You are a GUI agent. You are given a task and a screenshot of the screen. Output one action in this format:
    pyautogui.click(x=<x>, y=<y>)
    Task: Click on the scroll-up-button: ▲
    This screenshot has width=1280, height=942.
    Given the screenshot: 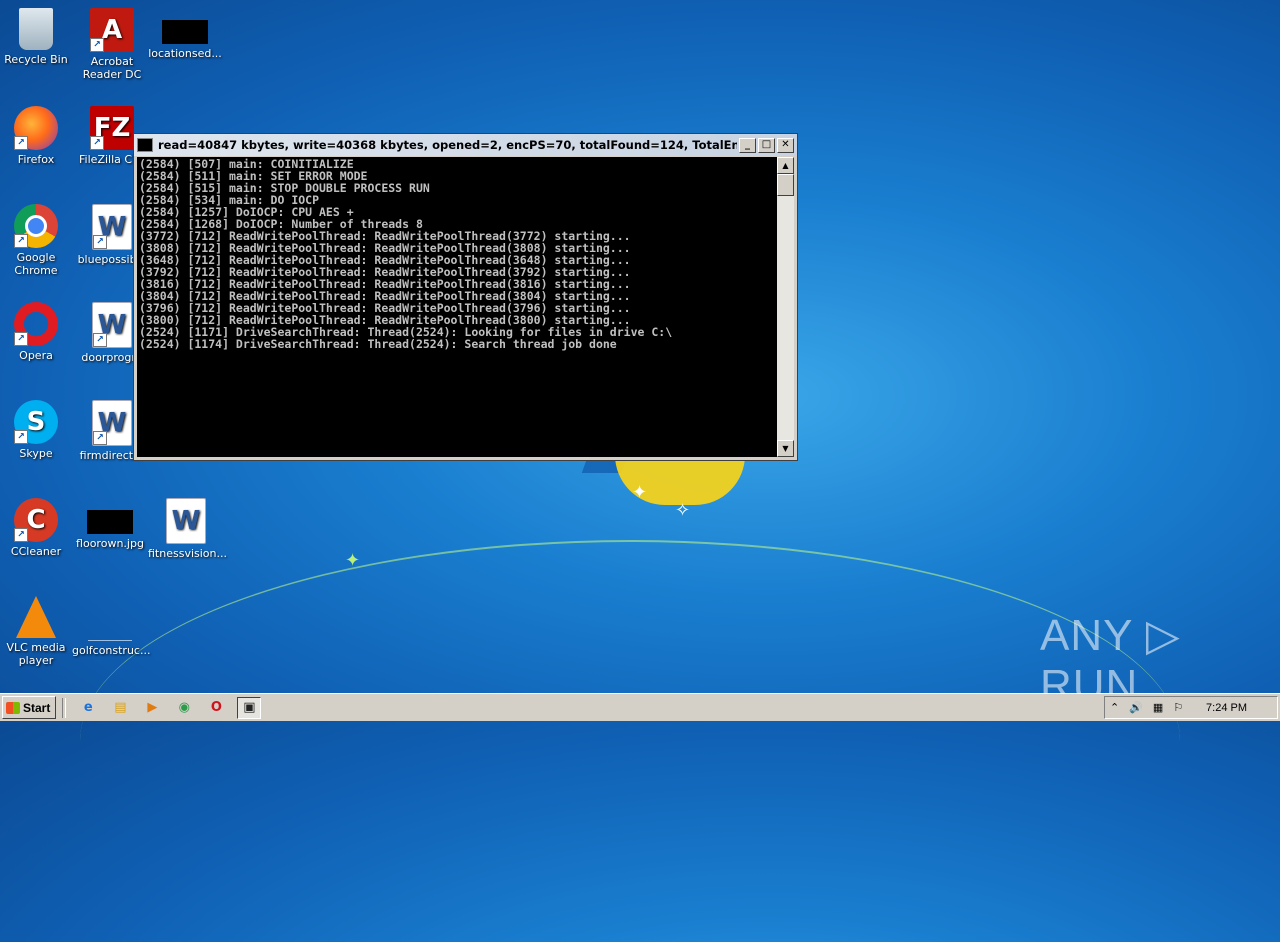 What is the action you would take?
    pyautogui.click(x=785, y=165)
    